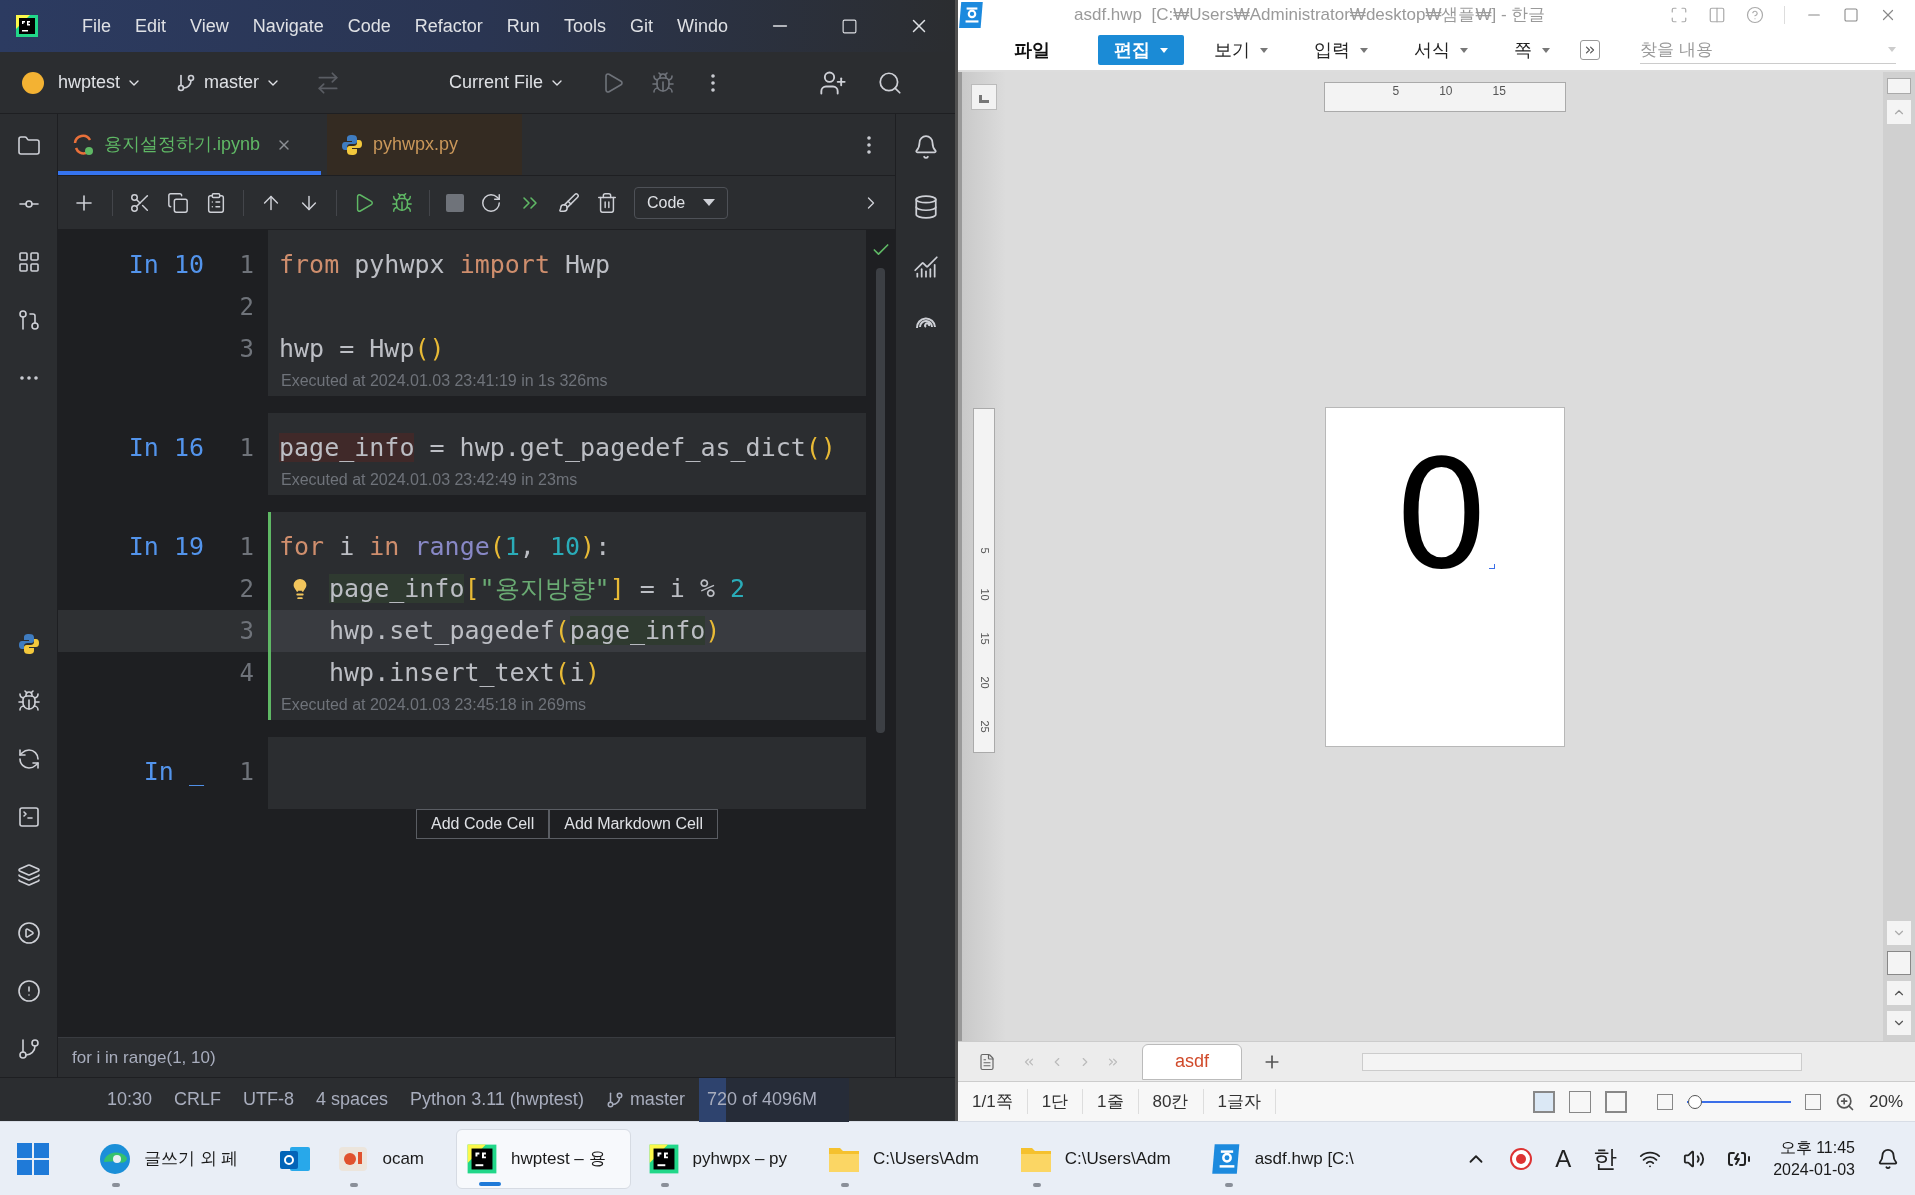 This screenshot has width=1915, height=1195. Describe the element at coordinates (761, 1099) in the screenshot. I see `memory-usage: 720 of 4096M` at that location.